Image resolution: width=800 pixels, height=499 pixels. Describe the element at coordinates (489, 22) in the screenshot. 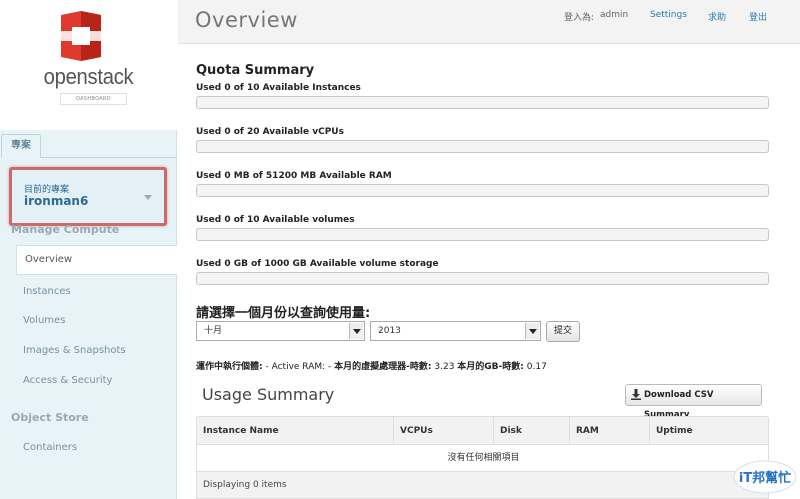

I see `top-bar: Overview 登入為: admin Settings 求助 登出` at that location.